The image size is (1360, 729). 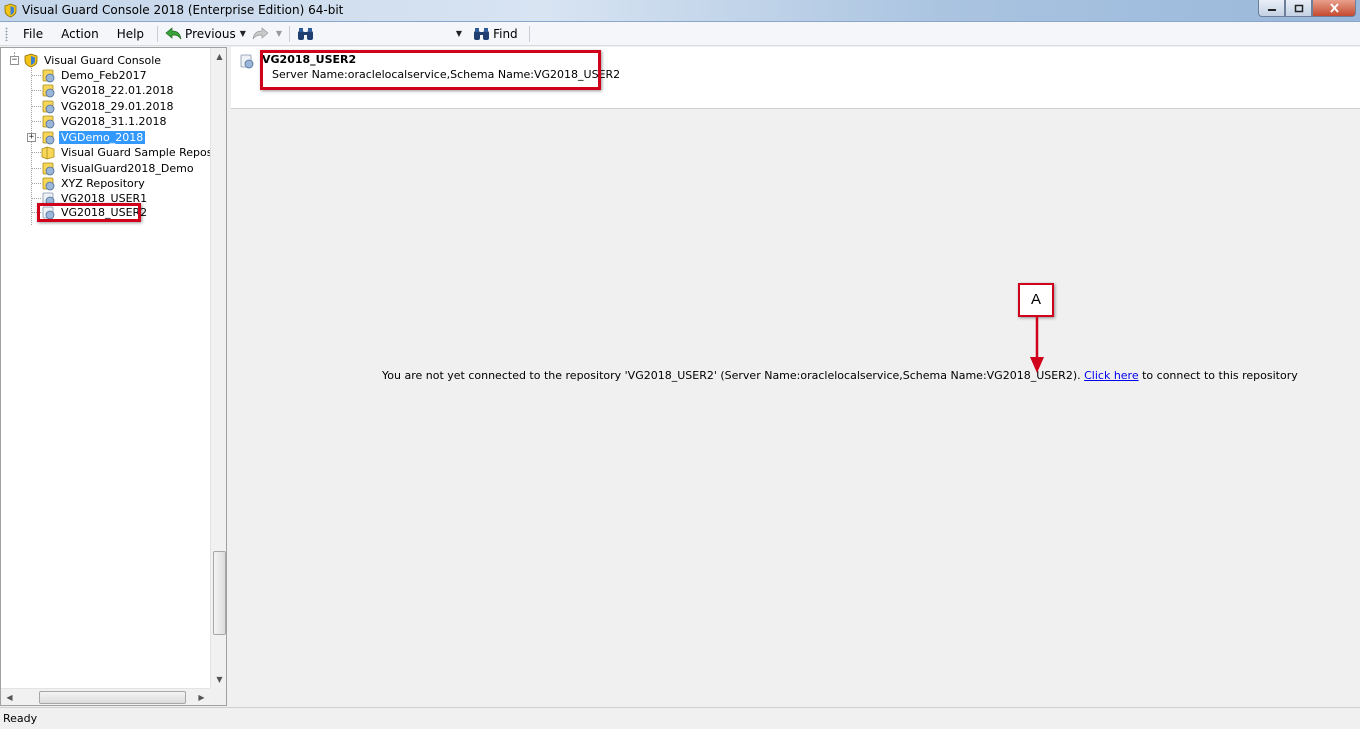 What do you see at coordinates (104, 75) in the screenshot?
I see `tree-item-label: Demo_Feb2017` at bounding box center [104, 75].